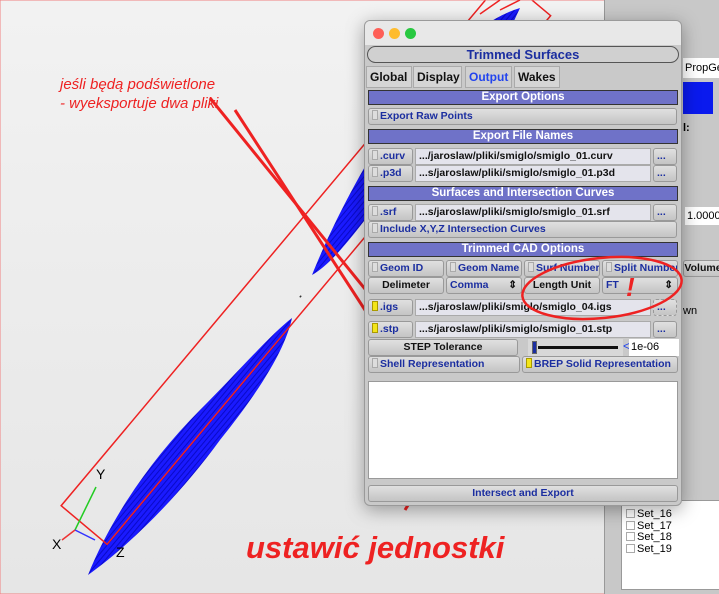 The height and width of the screenshot is (594, 719). What do you see at coordinates (562, 285) in the screenshot?
I see `length-unit-label: Length Unit` at bounding box center [562, 285].